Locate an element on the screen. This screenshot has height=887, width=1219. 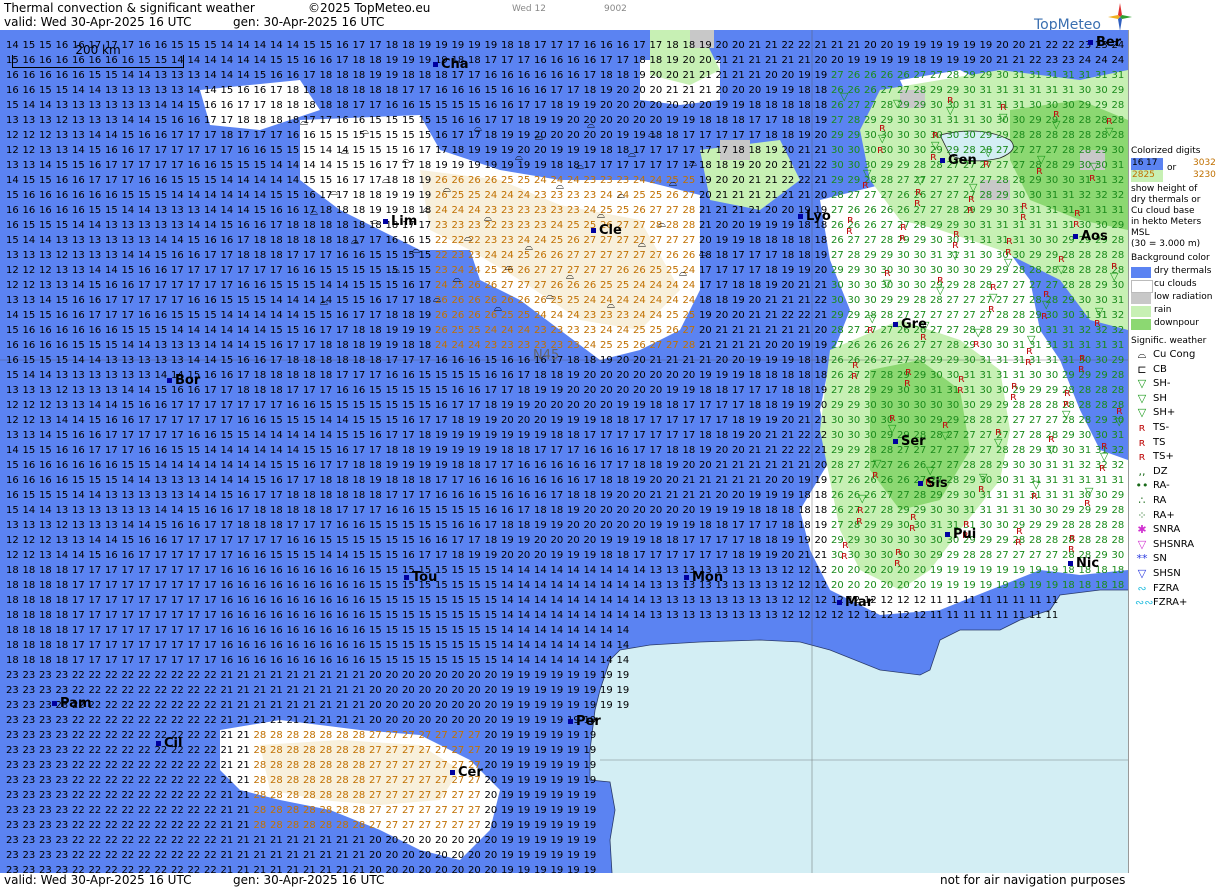
city-tou: Tou is located at coordinates (420, 577).